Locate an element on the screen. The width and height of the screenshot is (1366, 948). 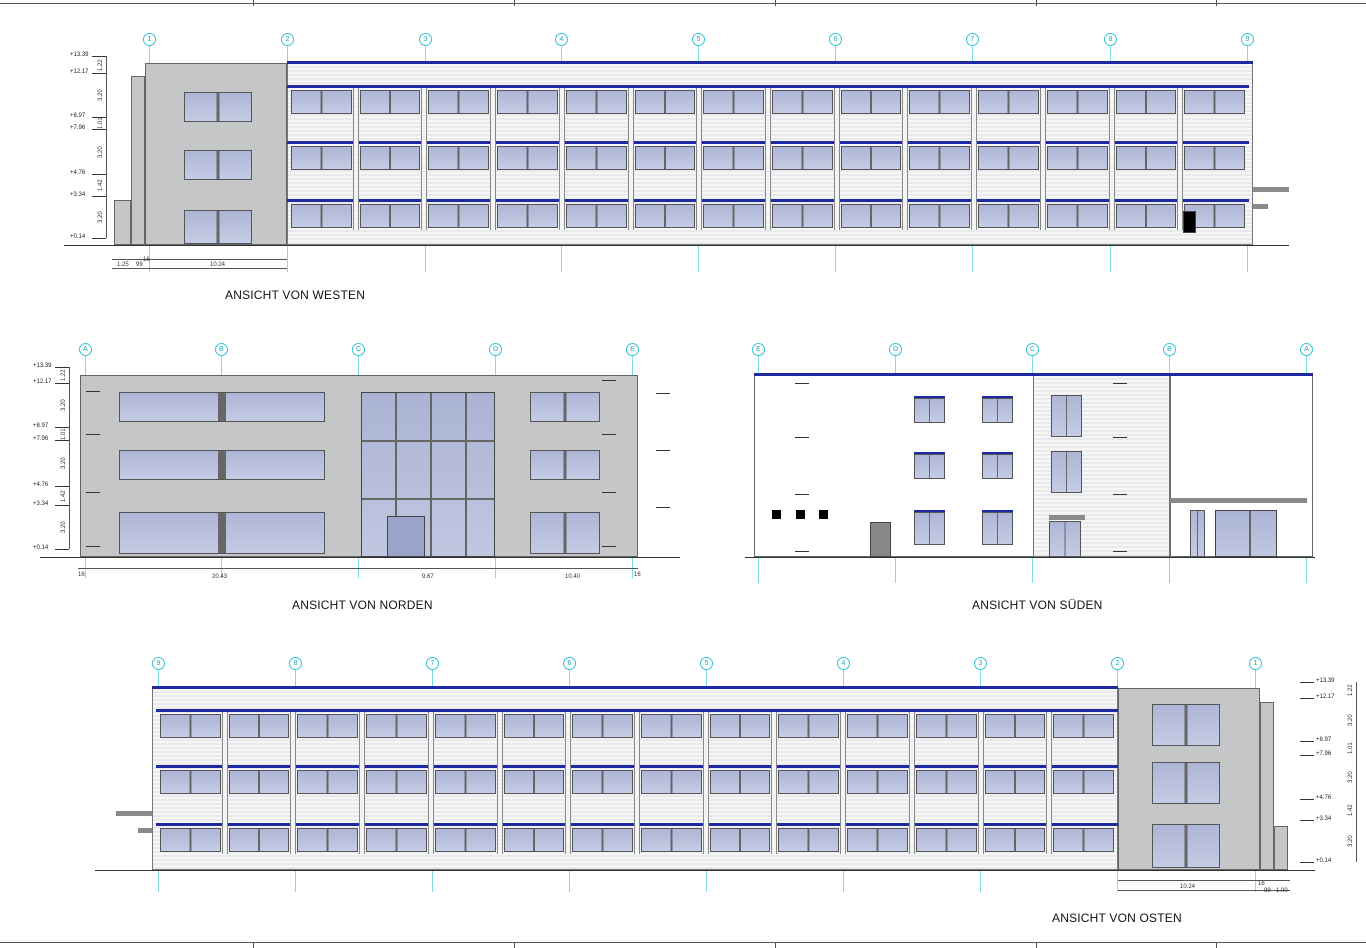
level-label: +0.14 is located at coordinates (1324, 861).